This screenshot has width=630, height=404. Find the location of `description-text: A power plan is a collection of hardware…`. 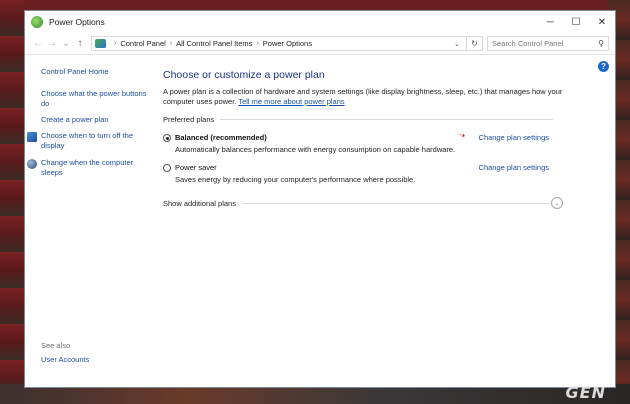

description-text: A power plan is a collection of hardware… is located at coordinates (363, 96).